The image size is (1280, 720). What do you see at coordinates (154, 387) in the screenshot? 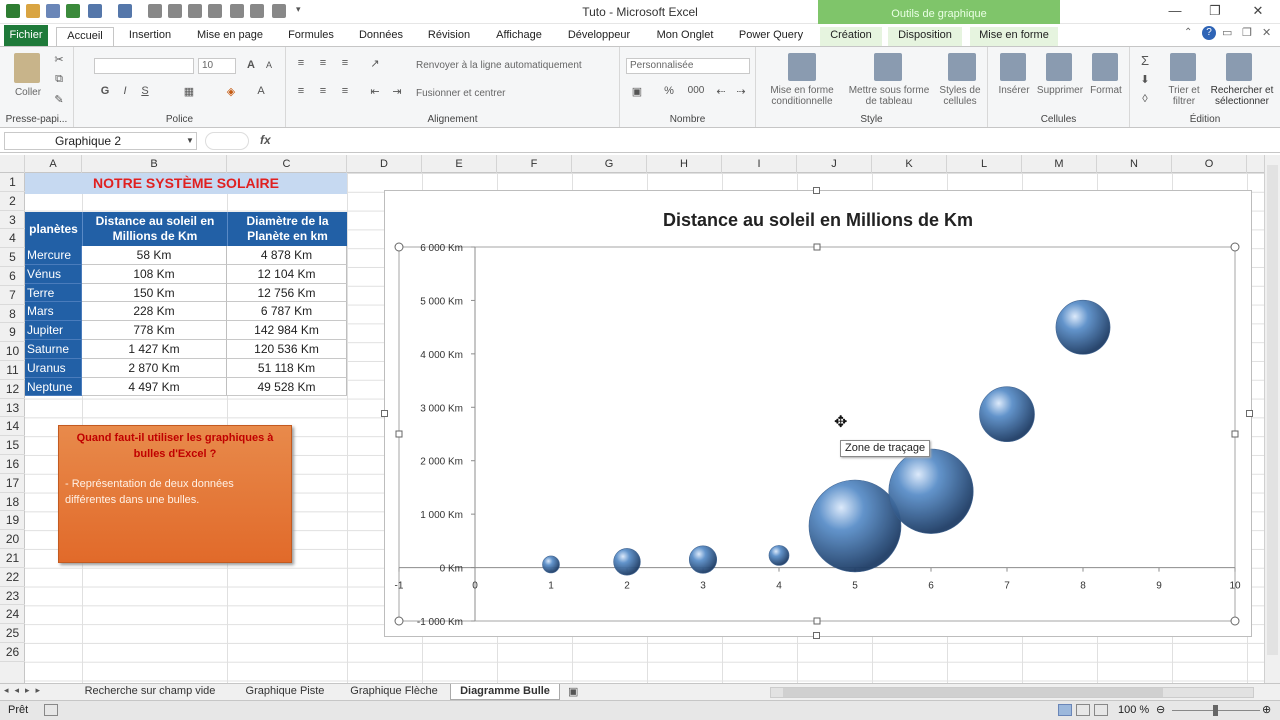
I see `distance-cell: 4 497 Km` at bounding box center [154, 387].